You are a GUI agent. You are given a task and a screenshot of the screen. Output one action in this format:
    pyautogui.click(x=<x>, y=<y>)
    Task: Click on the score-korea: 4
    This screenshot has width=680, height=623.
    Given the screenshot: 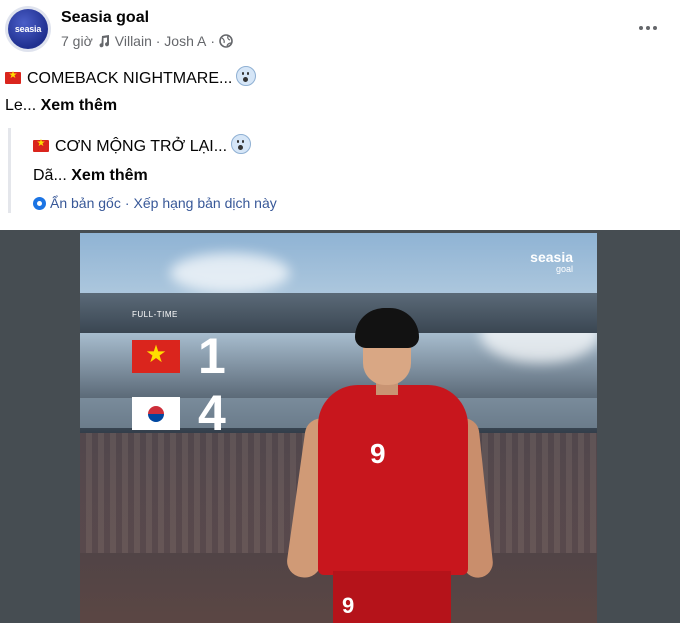 What is the action you would take?
    pyautogui.click(x=212, y=413)
    